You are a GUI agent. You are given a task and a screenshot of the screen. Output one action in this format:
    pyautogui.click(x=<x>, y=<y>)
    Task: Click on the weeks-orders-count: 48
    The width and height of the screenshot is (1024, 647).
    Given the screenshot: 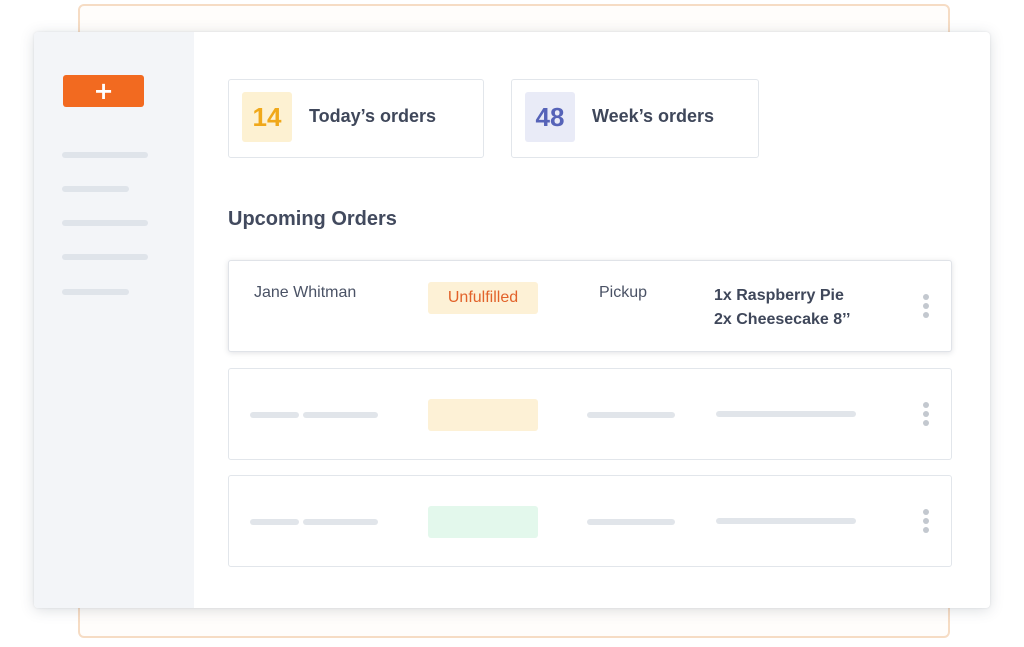 What is the action you would take?
    pyautogui.click(x=550, y=117)
    